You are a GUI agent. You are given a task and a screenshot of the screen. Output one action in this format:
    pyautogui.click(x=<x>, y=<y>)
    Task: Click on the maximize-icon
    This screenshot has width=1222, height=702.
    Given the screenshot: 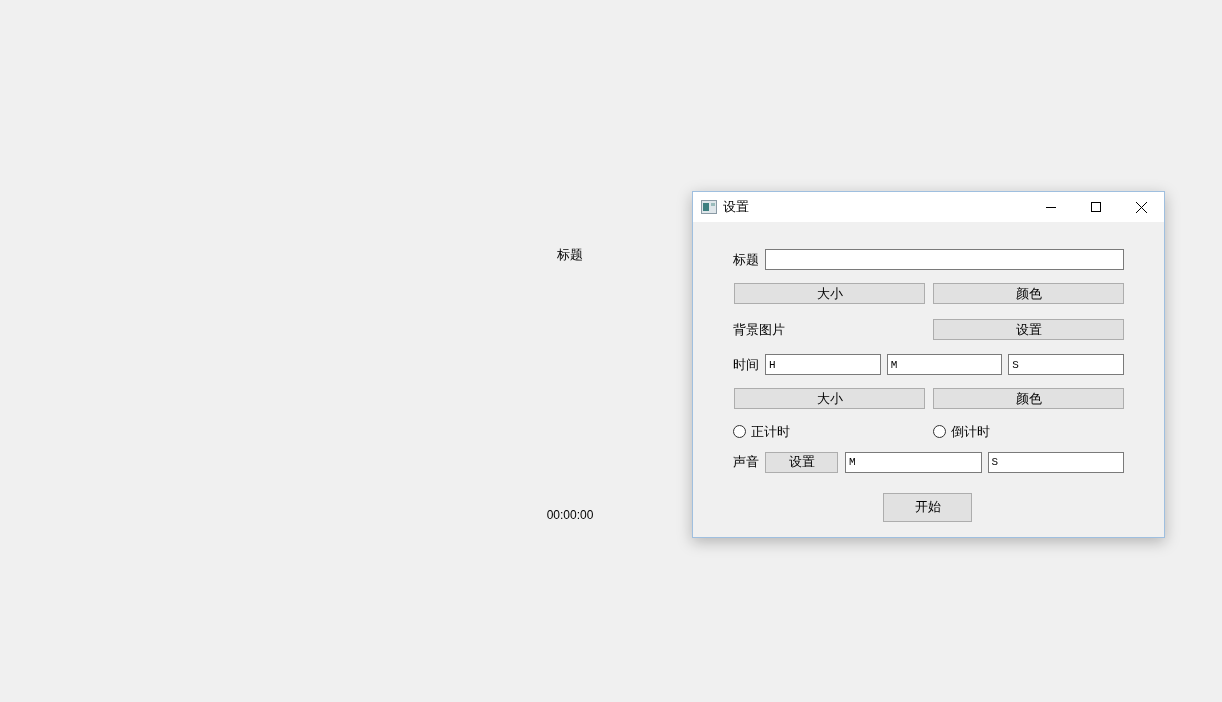 What is the action you would take?
    pyautogui.click(x=1095, y=207)
    